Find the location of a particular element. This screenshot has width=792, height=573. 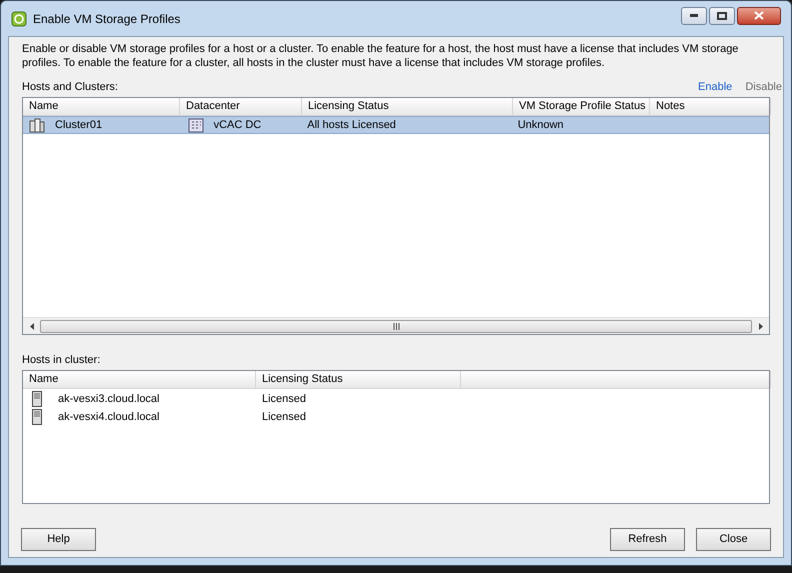

close-icon is located at coordinates (759, 15).